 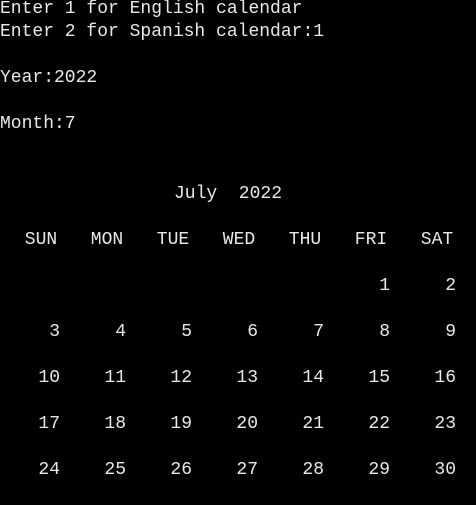 What do you see at coordinates (252, 332) in the screenshot?
I see `day-cell: 6` at bounding box center [252, 332].